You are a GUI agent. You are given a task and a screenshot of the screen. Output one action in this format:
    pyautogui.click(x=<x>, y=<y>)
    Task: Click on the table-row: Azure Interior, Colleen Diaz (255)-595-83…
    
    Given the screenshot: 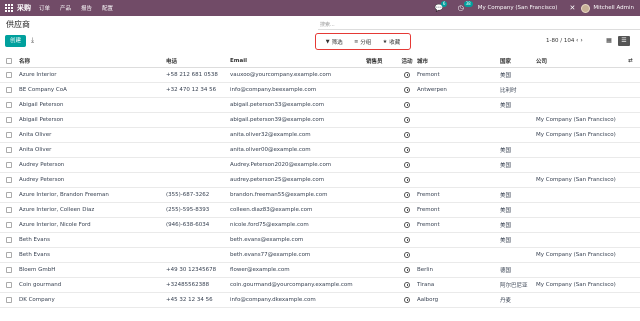 What is the action you would take?
    pyautogui.click(x=320, y=210)
    